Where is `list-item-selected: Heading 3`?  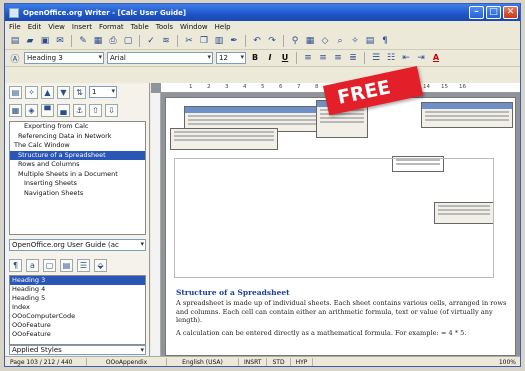
list-item-selected: Heading 3 is located at coordinates (77, 280).